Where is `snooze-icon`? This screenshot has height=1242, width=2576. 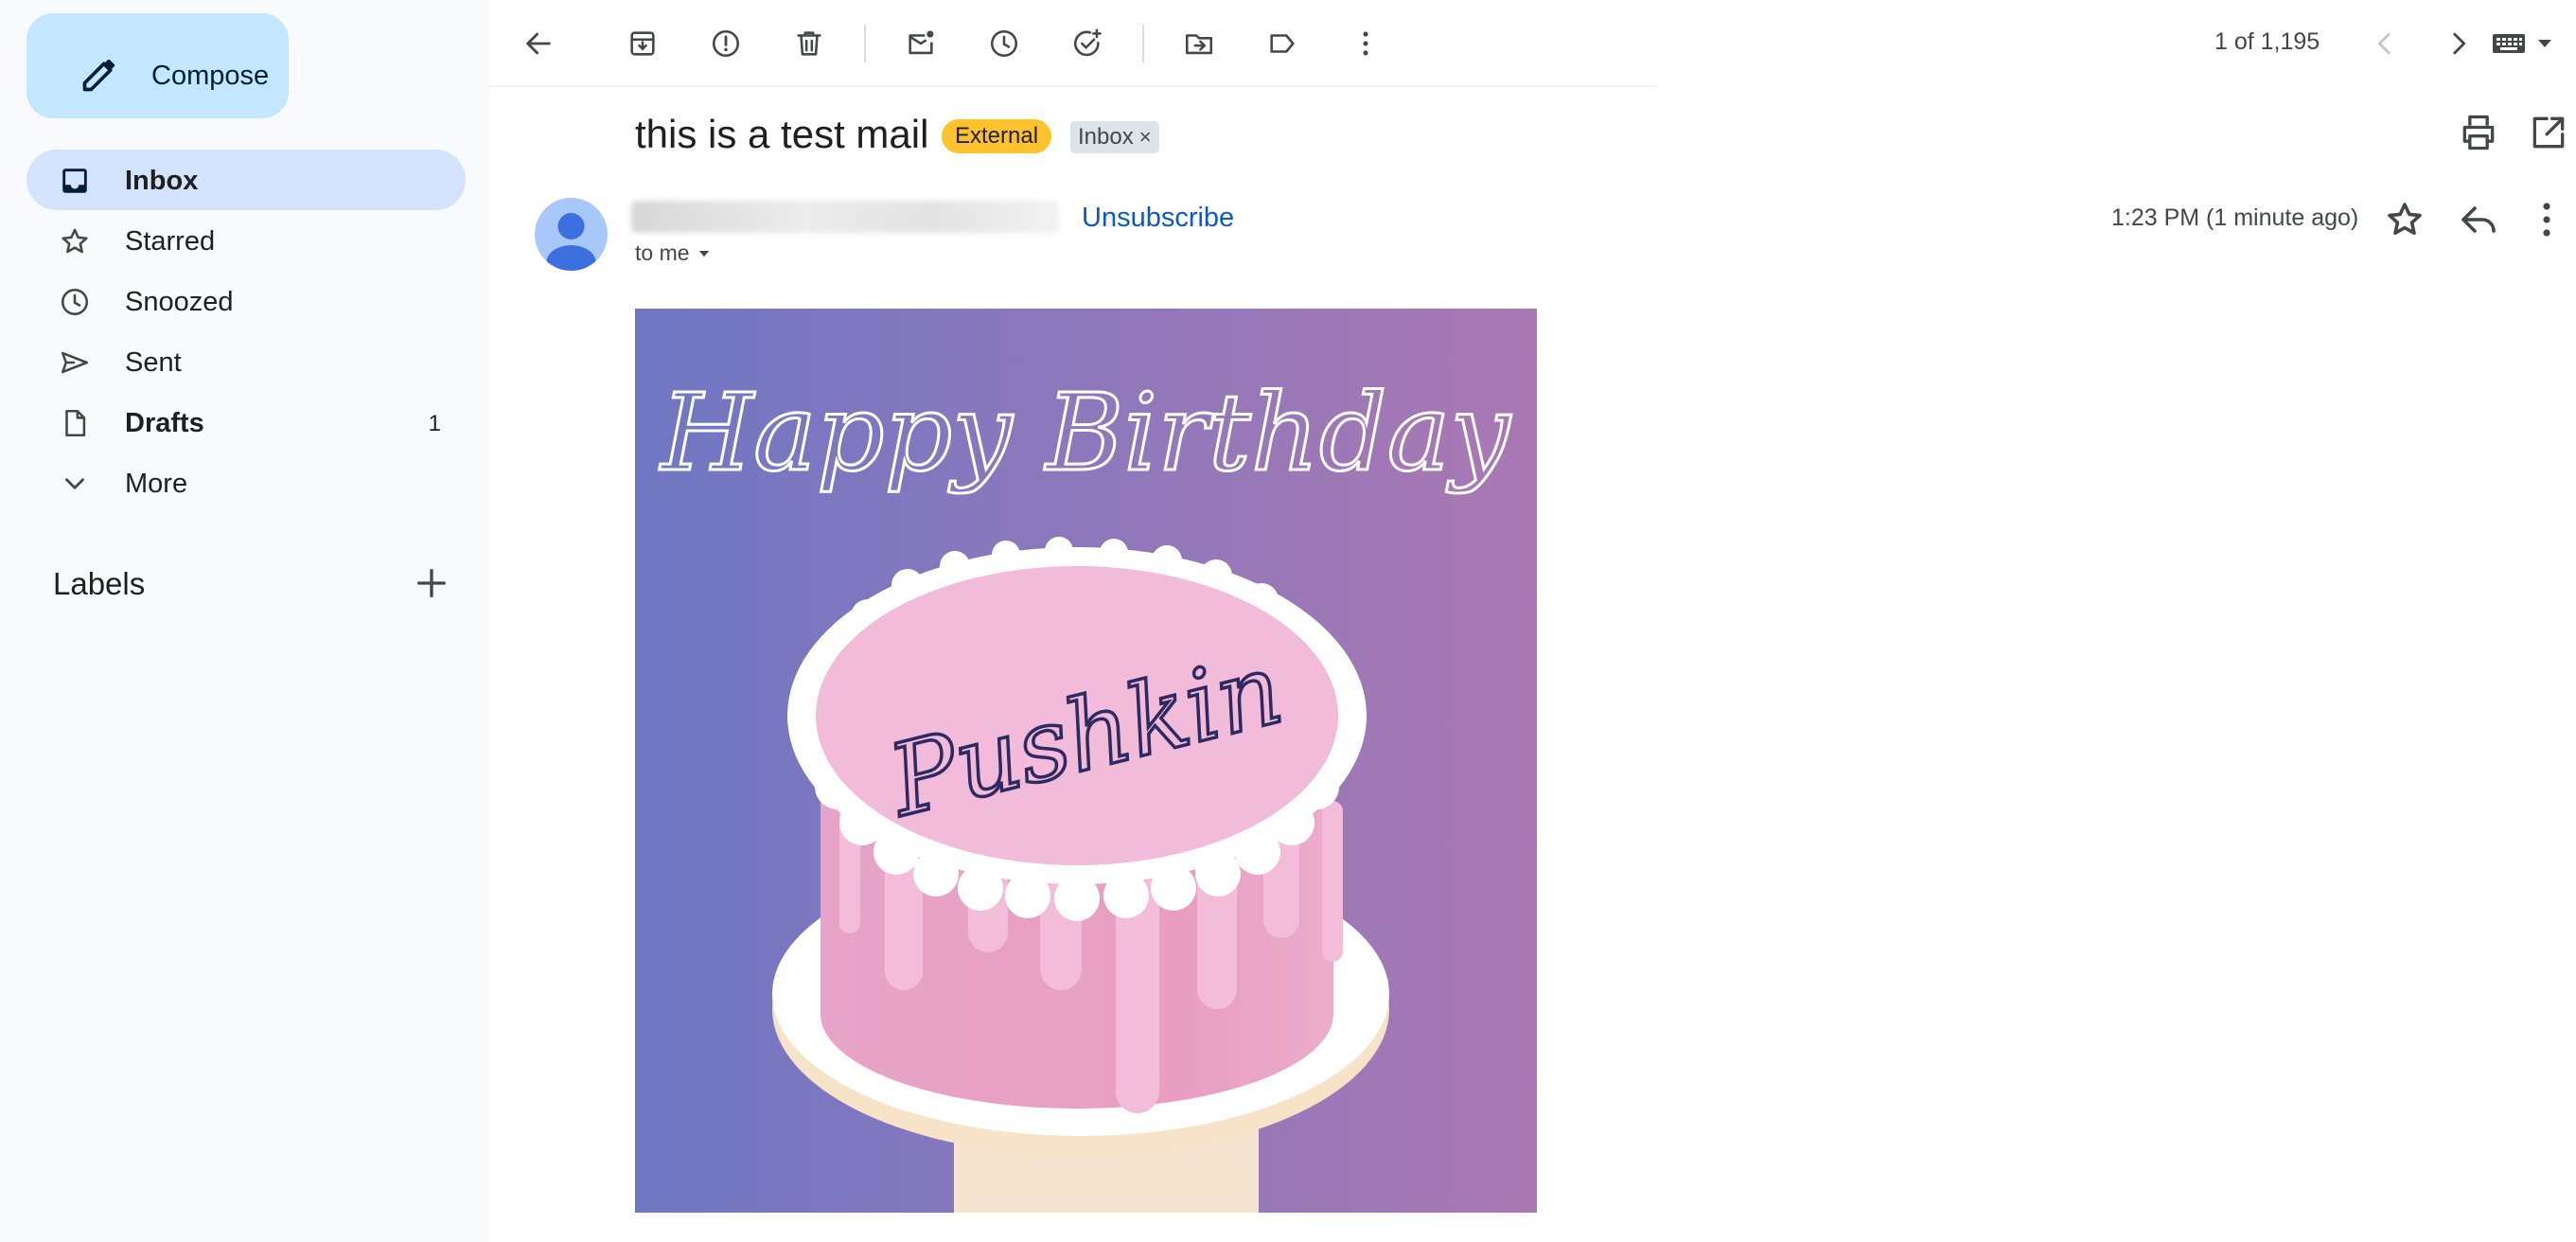
snooze-icon is located at coordinates (1004, 43).